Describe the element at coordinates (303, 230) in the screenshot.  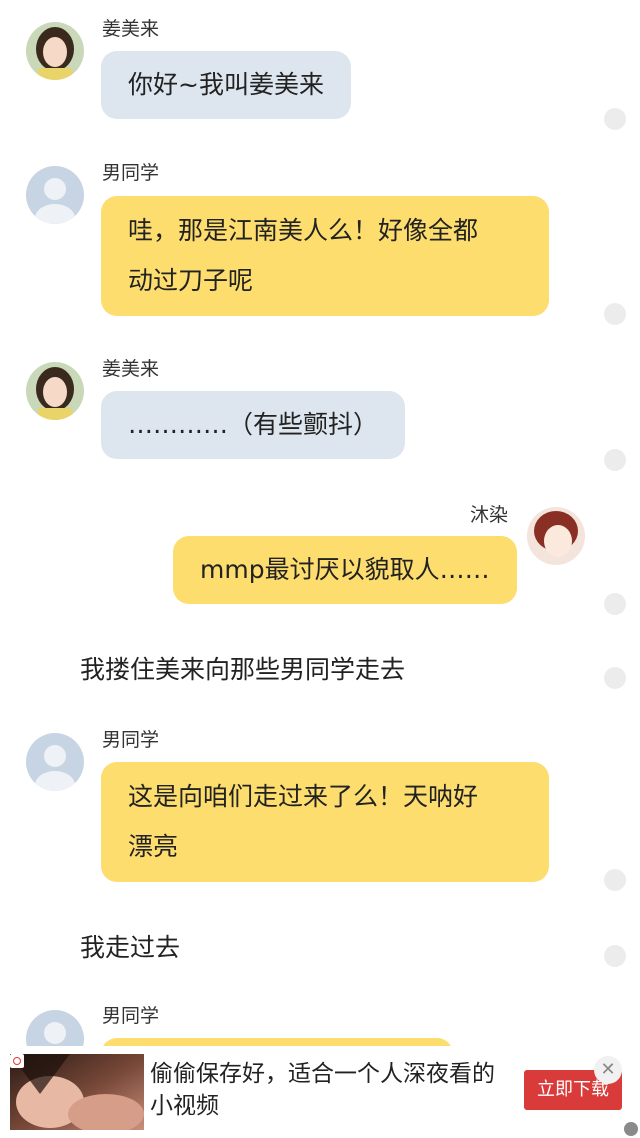
I see `message-text-line: 哇，那是江南美人么！好像全都` at that location.